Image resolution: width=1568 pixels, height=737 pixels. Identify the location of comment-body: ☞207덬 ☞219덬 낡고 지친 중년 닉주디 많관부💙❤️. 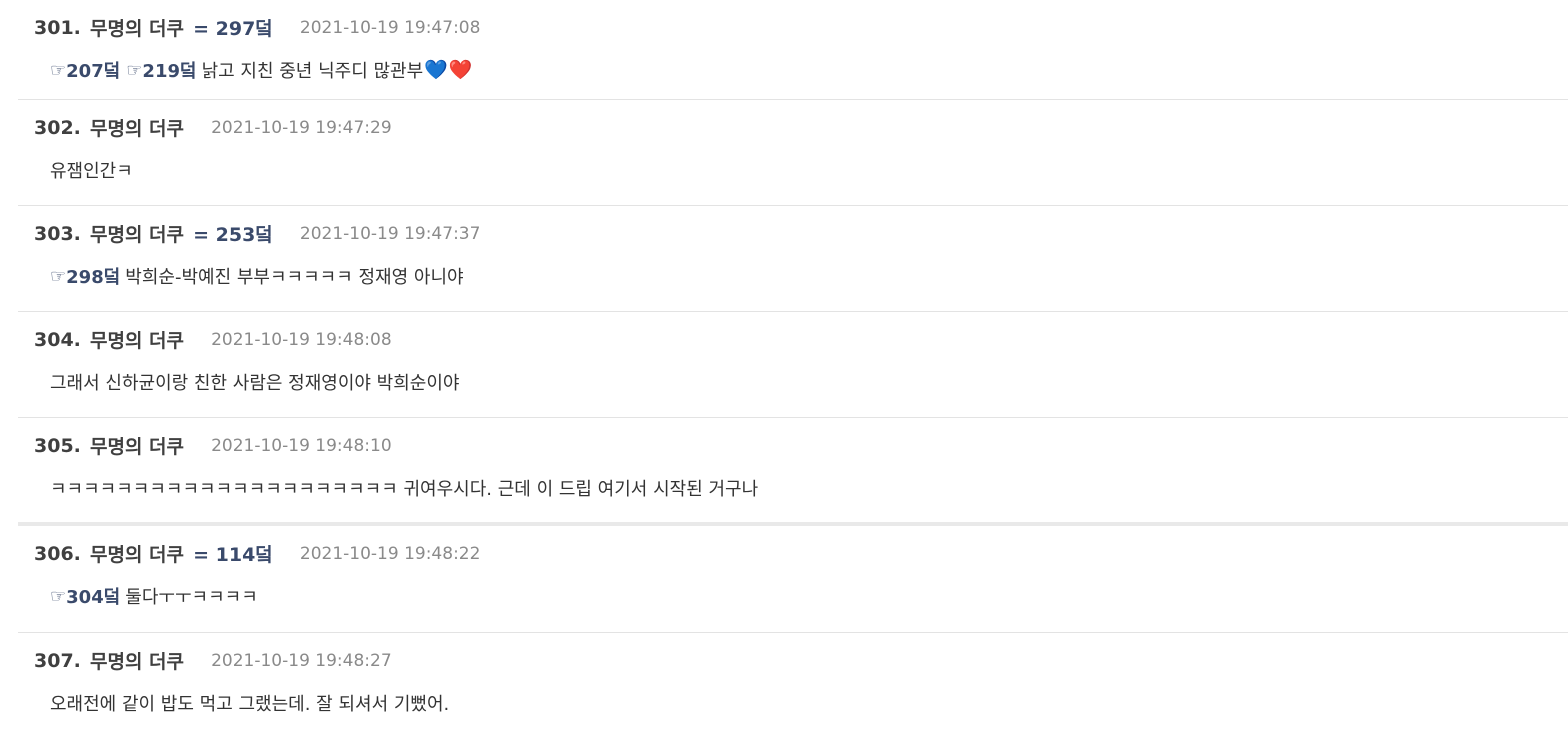
(261, 70).